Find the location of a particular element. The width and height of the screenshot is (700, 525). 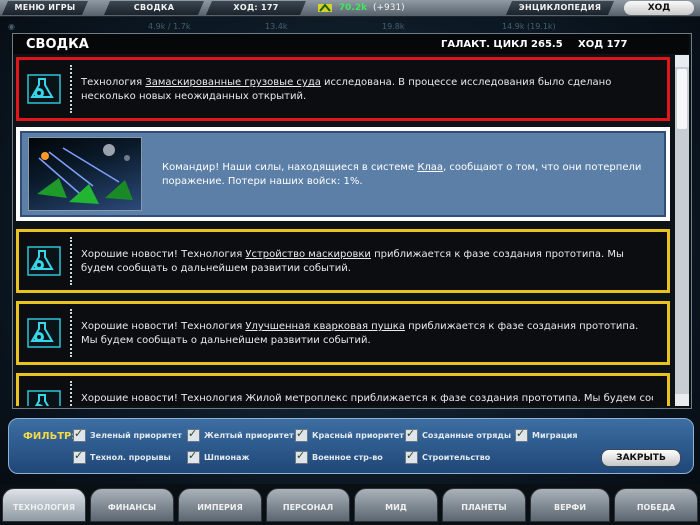

scroll-thumb is located at coordinates (682, 99).